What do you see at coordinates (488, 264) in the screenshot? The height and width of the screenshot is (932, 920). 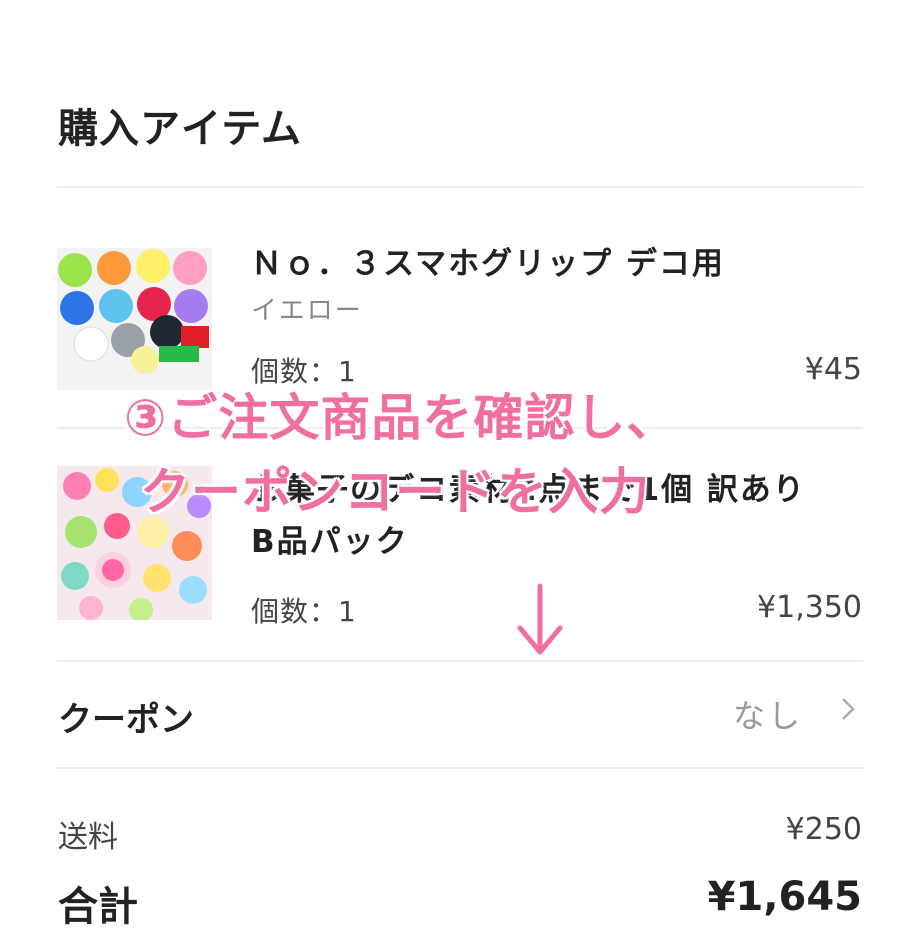 I see `item-name: Ｎｏ．３スマホグリップ デコ用` at bounding box center [488, 264].